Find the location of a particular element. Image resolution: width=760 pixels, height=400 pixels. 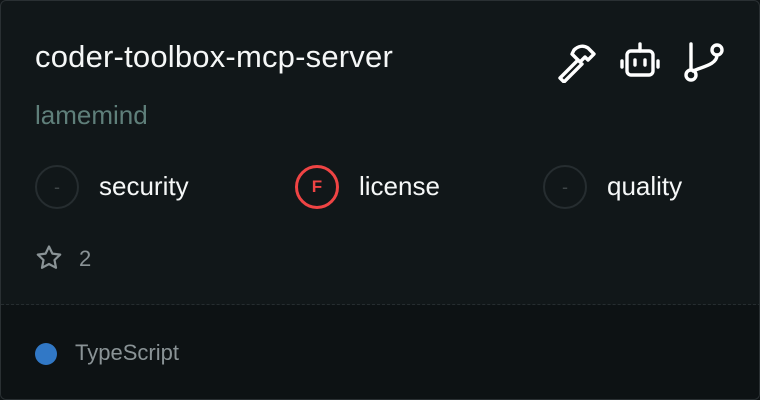

repo-title: coder-toolbox-mcp-server is located at coordinates (214, 57).